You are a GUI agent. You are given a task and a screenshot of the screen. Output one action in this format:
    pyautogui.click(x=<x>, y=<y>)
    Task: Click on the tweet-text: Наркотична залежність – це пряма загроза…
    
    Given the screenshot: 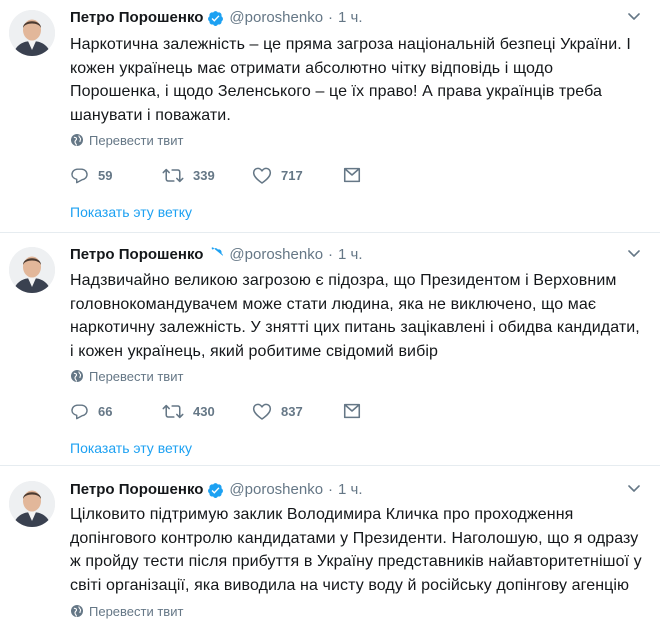 What is the action you would take?
    pyautogui.click(x=350, y=80)
    